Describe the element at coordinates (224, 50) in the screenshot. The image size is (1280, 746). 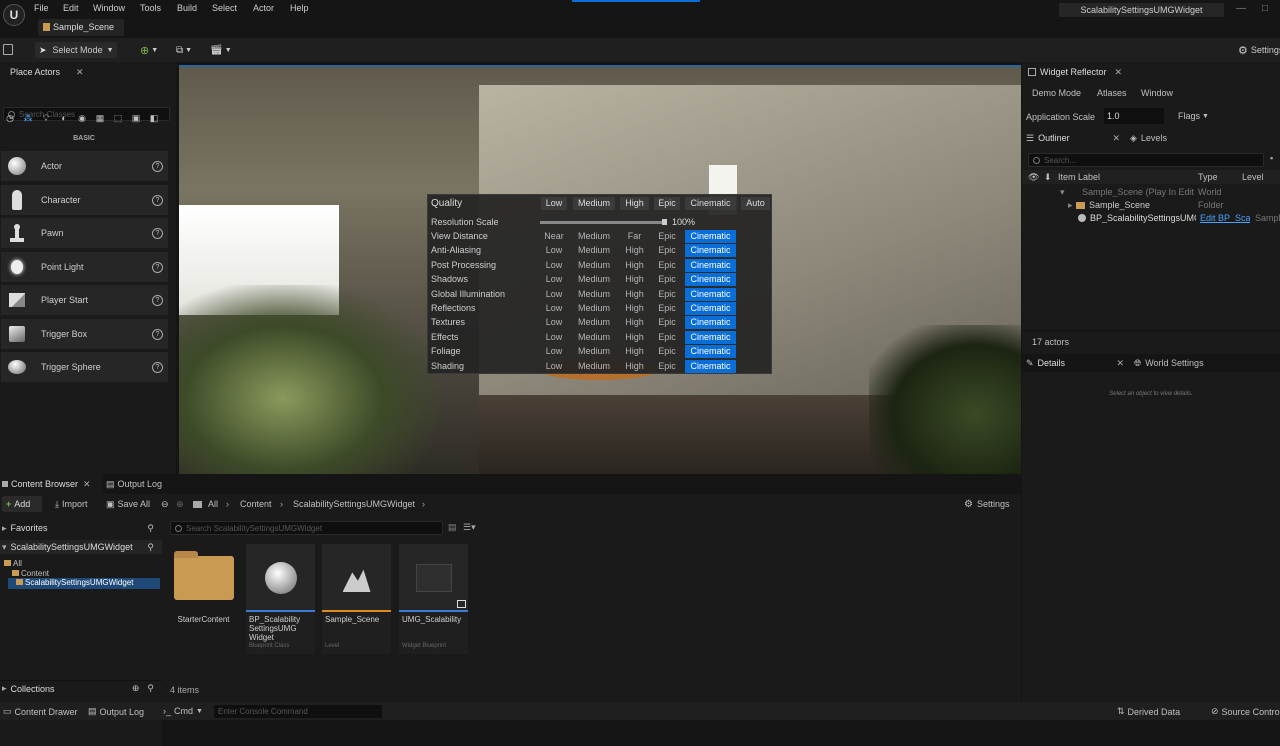
I see `cinematics-button: 🎬︎ ▼` at that location.